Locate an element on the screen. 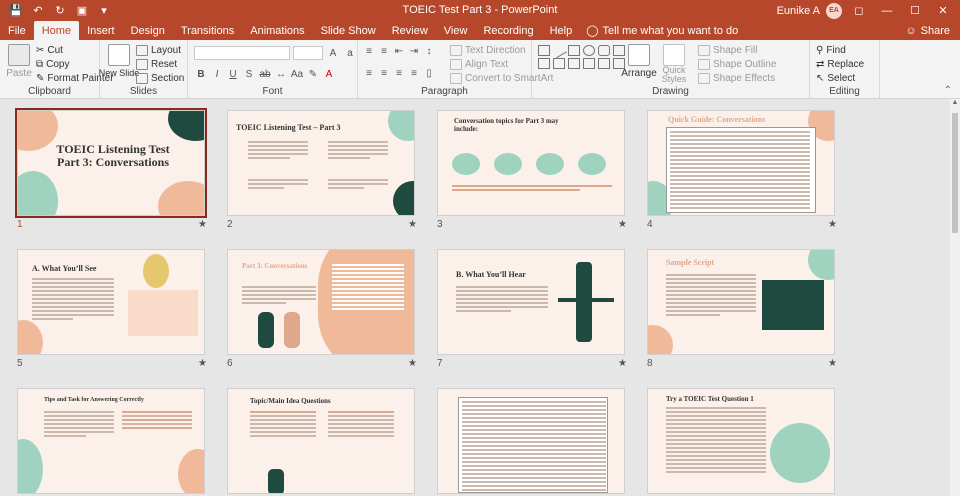 The image size is (960, 496). undo-icon: ↶ is located at coordinates (38, 11).